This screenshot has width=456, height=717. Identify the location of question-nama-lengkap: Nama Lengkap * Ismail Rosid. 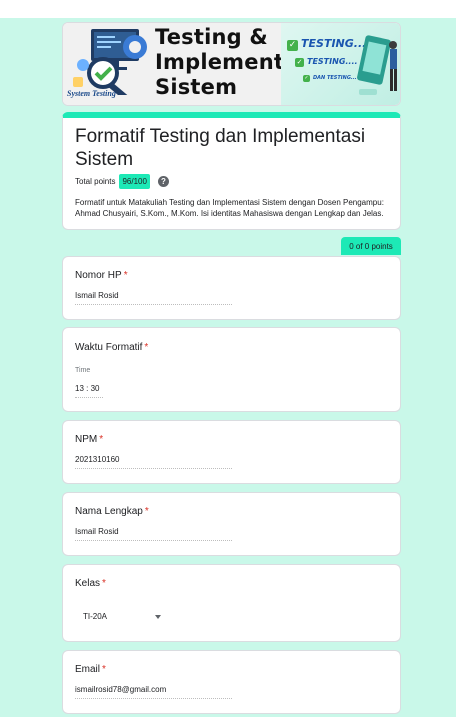
(231, 524).